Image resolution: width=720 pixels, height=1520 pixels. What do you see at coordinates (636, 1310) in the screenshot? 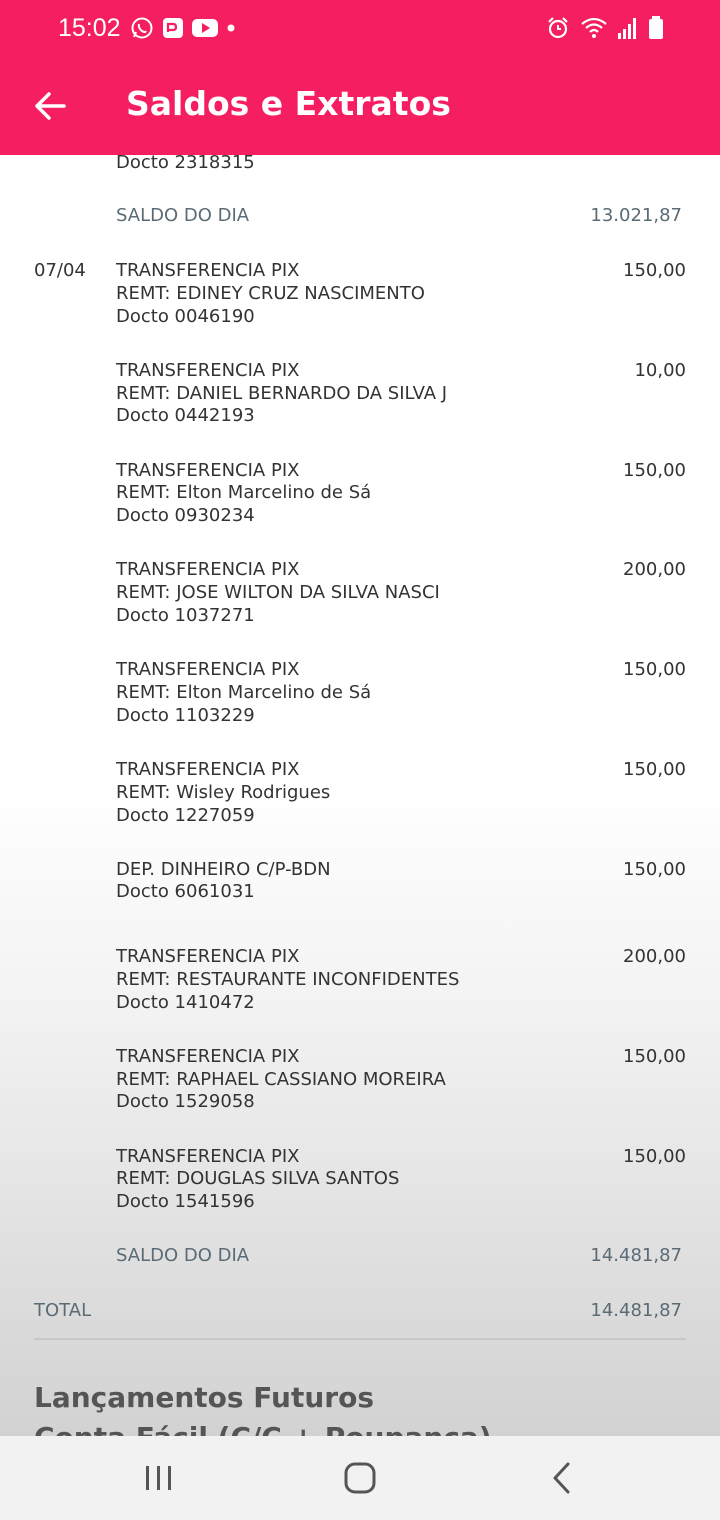
I see `total-value: 14.481,87` at bounding box center [636, 1310].